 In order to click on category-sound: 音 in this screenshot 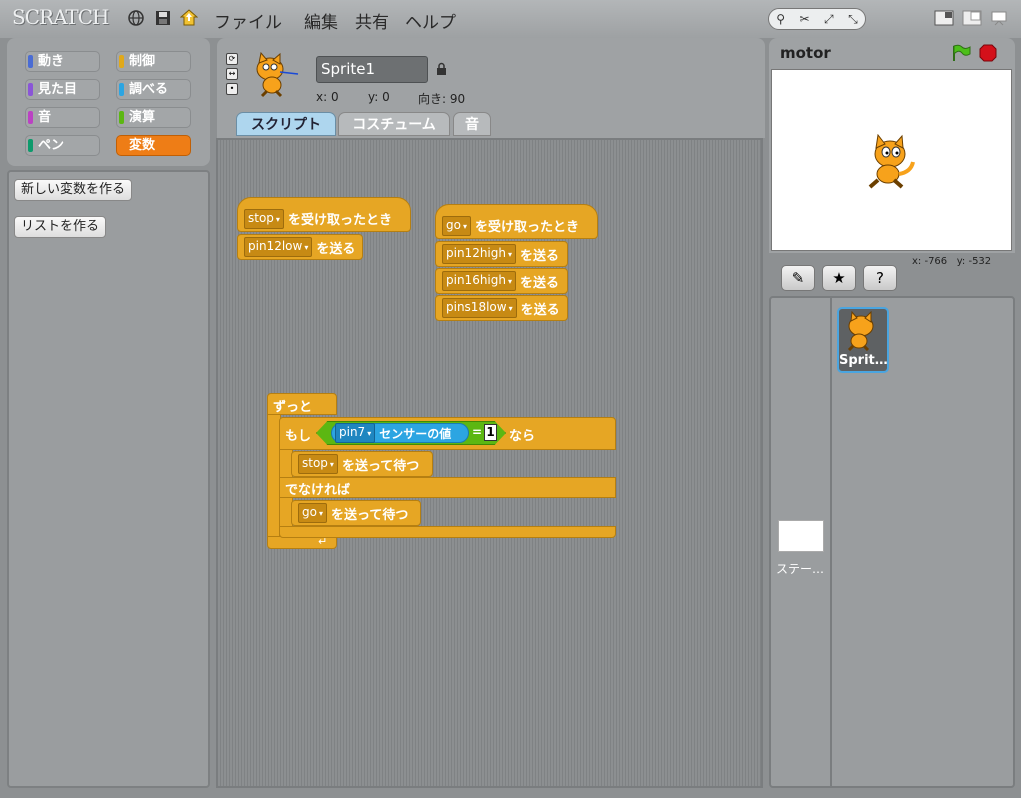, I will do `click(62, 117)`.